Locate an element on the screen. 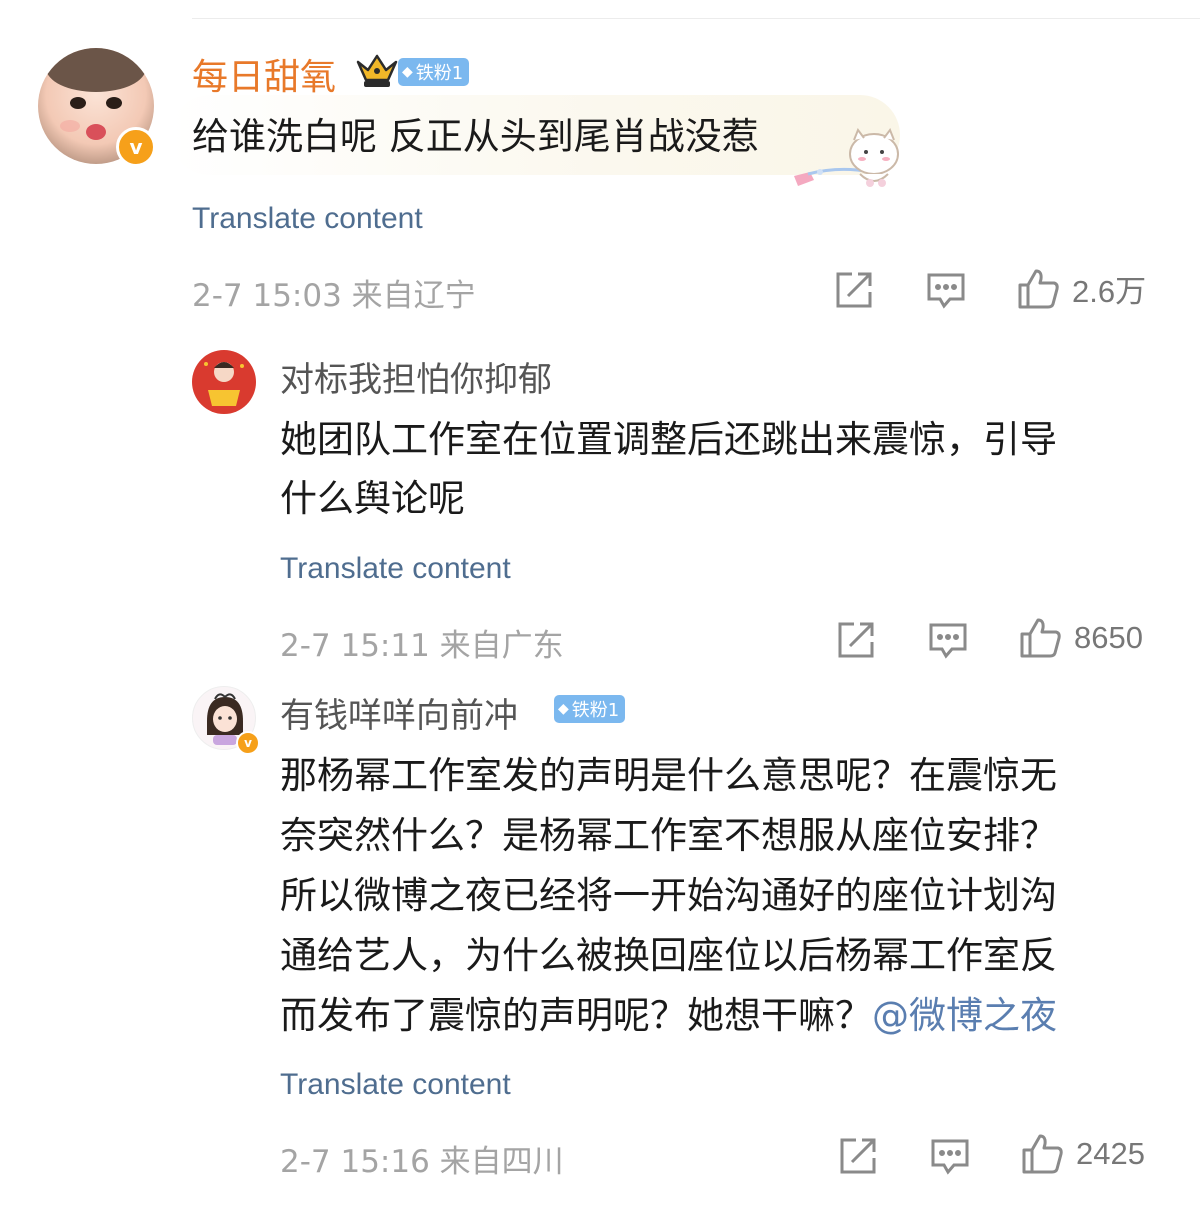  like-count: 2.6万 is located at coordinates (1109, 291).